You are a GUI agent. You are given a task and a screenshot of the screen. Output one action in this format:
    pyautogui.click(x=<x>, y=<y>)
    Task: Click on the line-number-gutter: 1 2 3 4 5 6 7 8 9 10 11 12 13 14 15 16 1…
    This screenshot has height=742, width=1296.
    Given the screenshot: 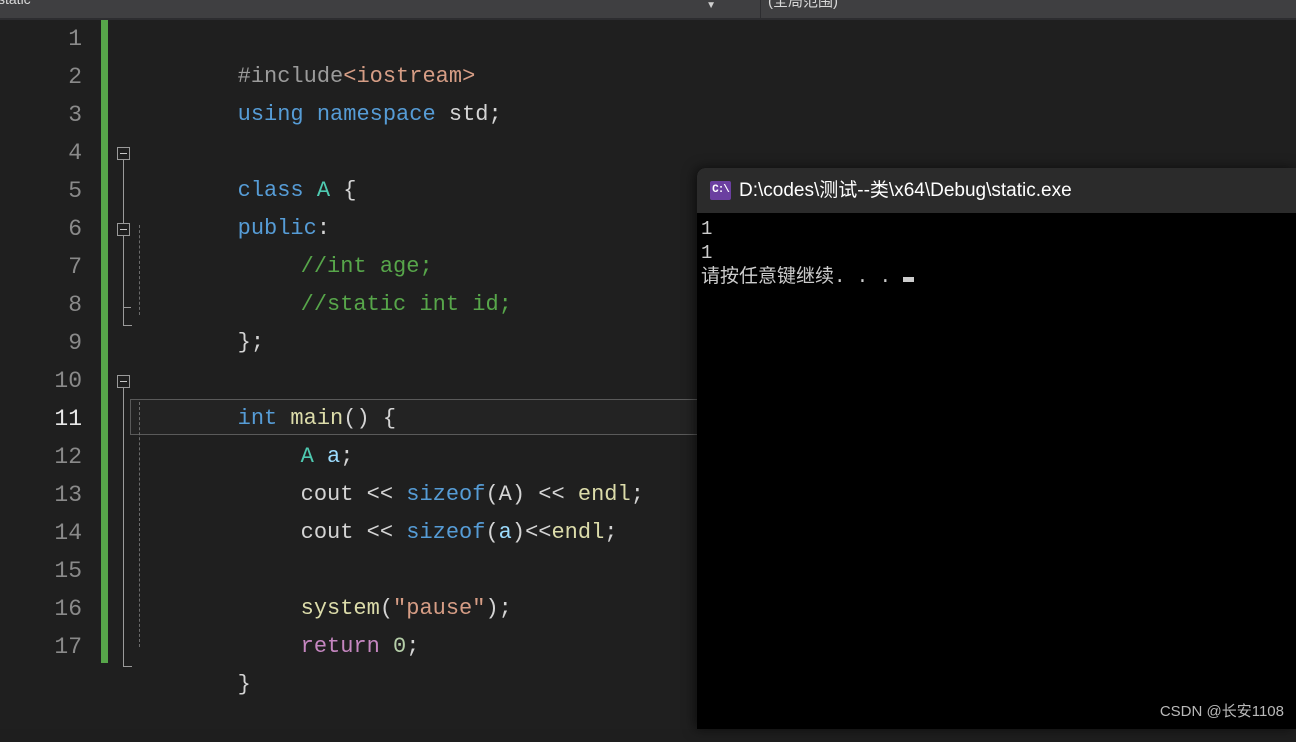 What is the action you would take?
    pyautogui.click(x=50, y=374)
    